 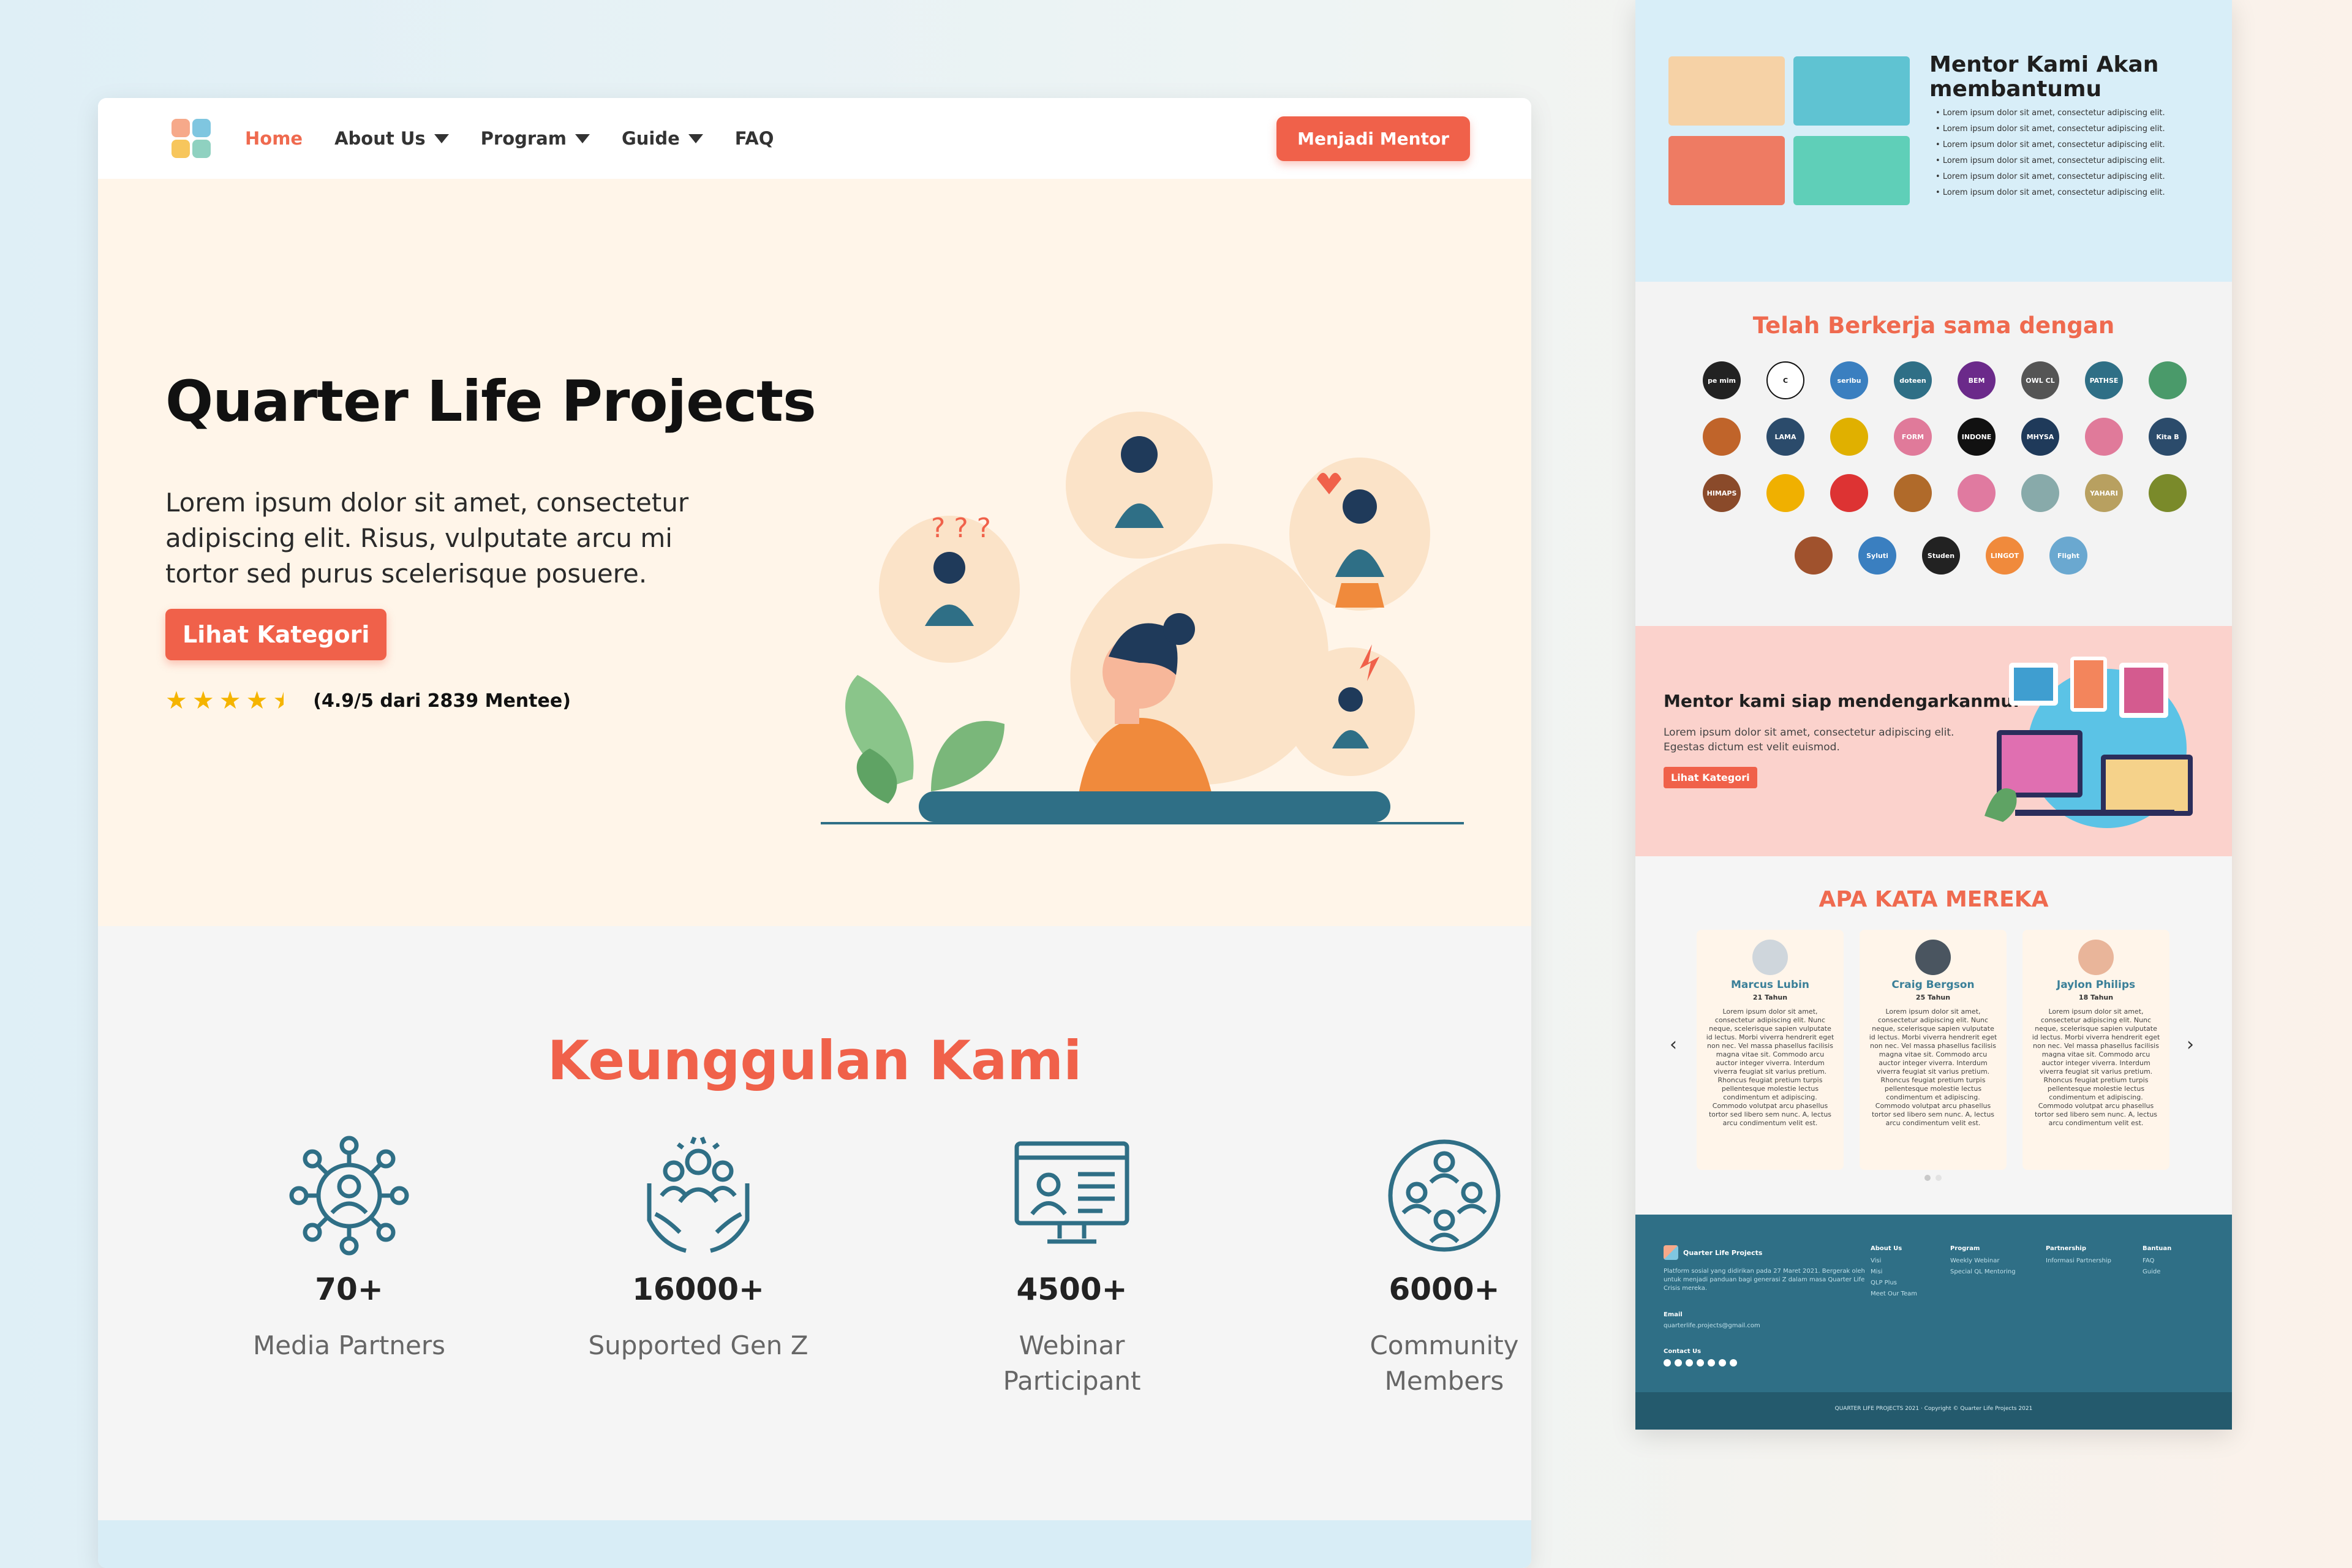 What do you see at coordinates (1894, 1294) in the screenshot?
I see `footer-link: Meet Our Team` at bounding box center [1894, 1294].